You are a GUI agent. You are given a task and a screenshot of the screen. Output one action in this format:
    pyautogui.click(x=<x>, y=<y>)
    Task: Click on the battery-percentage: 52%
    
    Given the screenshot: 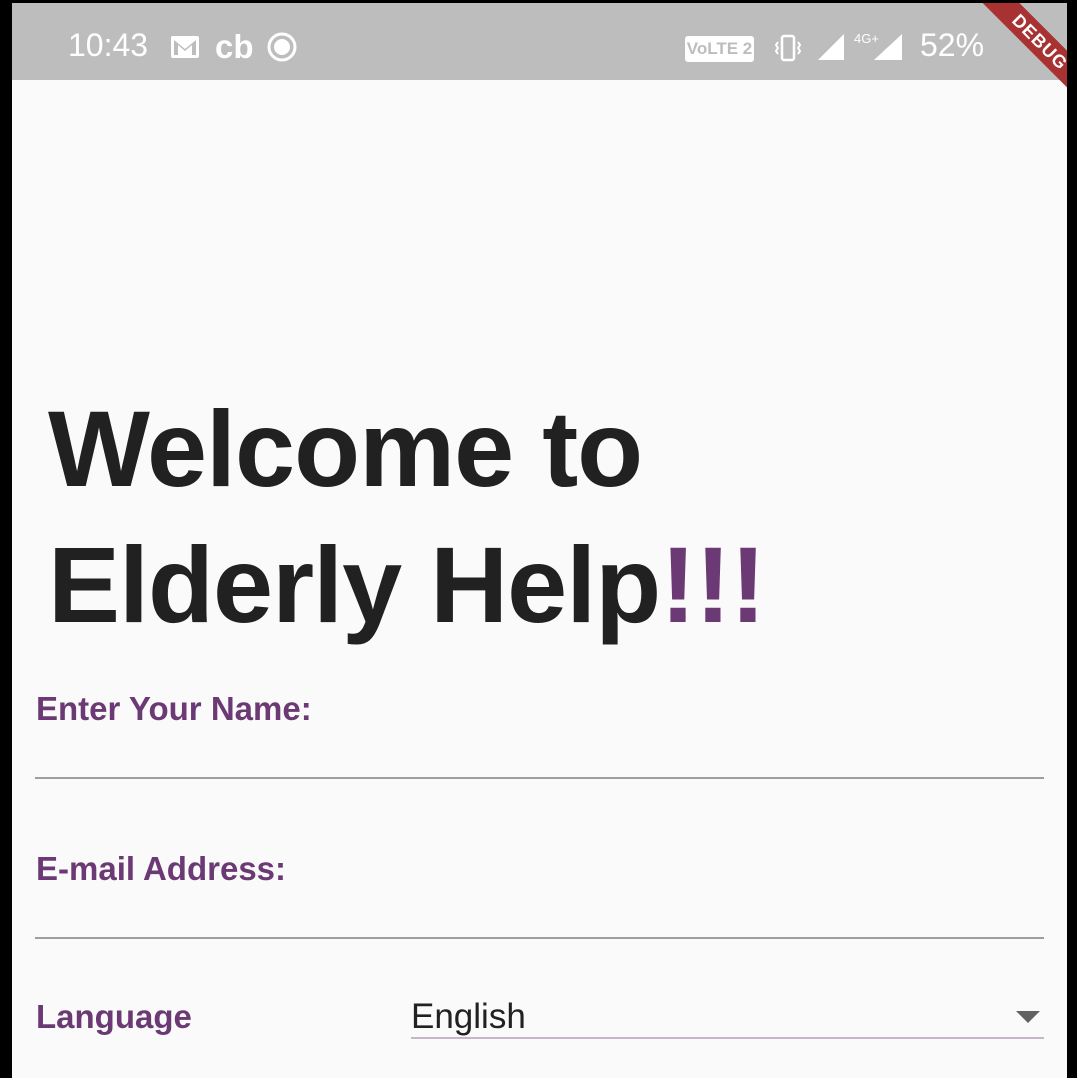 What is the action you would take?
    pyautogui.click(x=952, y=45)
    